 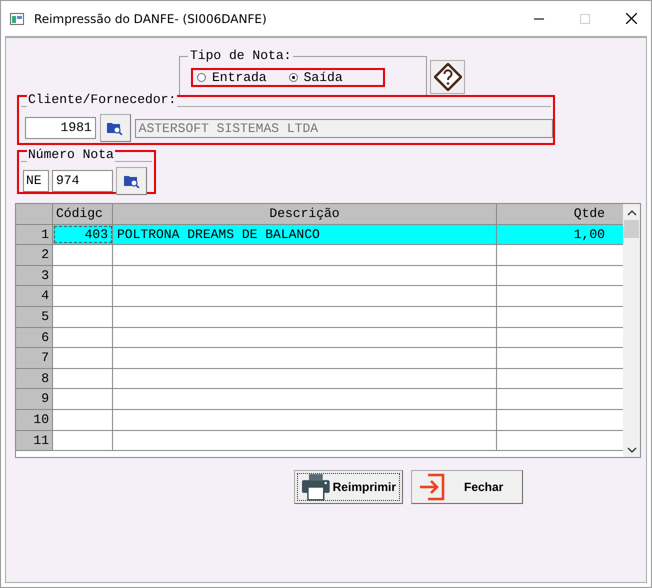 I want to click on table-row: 5, so click(x=319, y=317).